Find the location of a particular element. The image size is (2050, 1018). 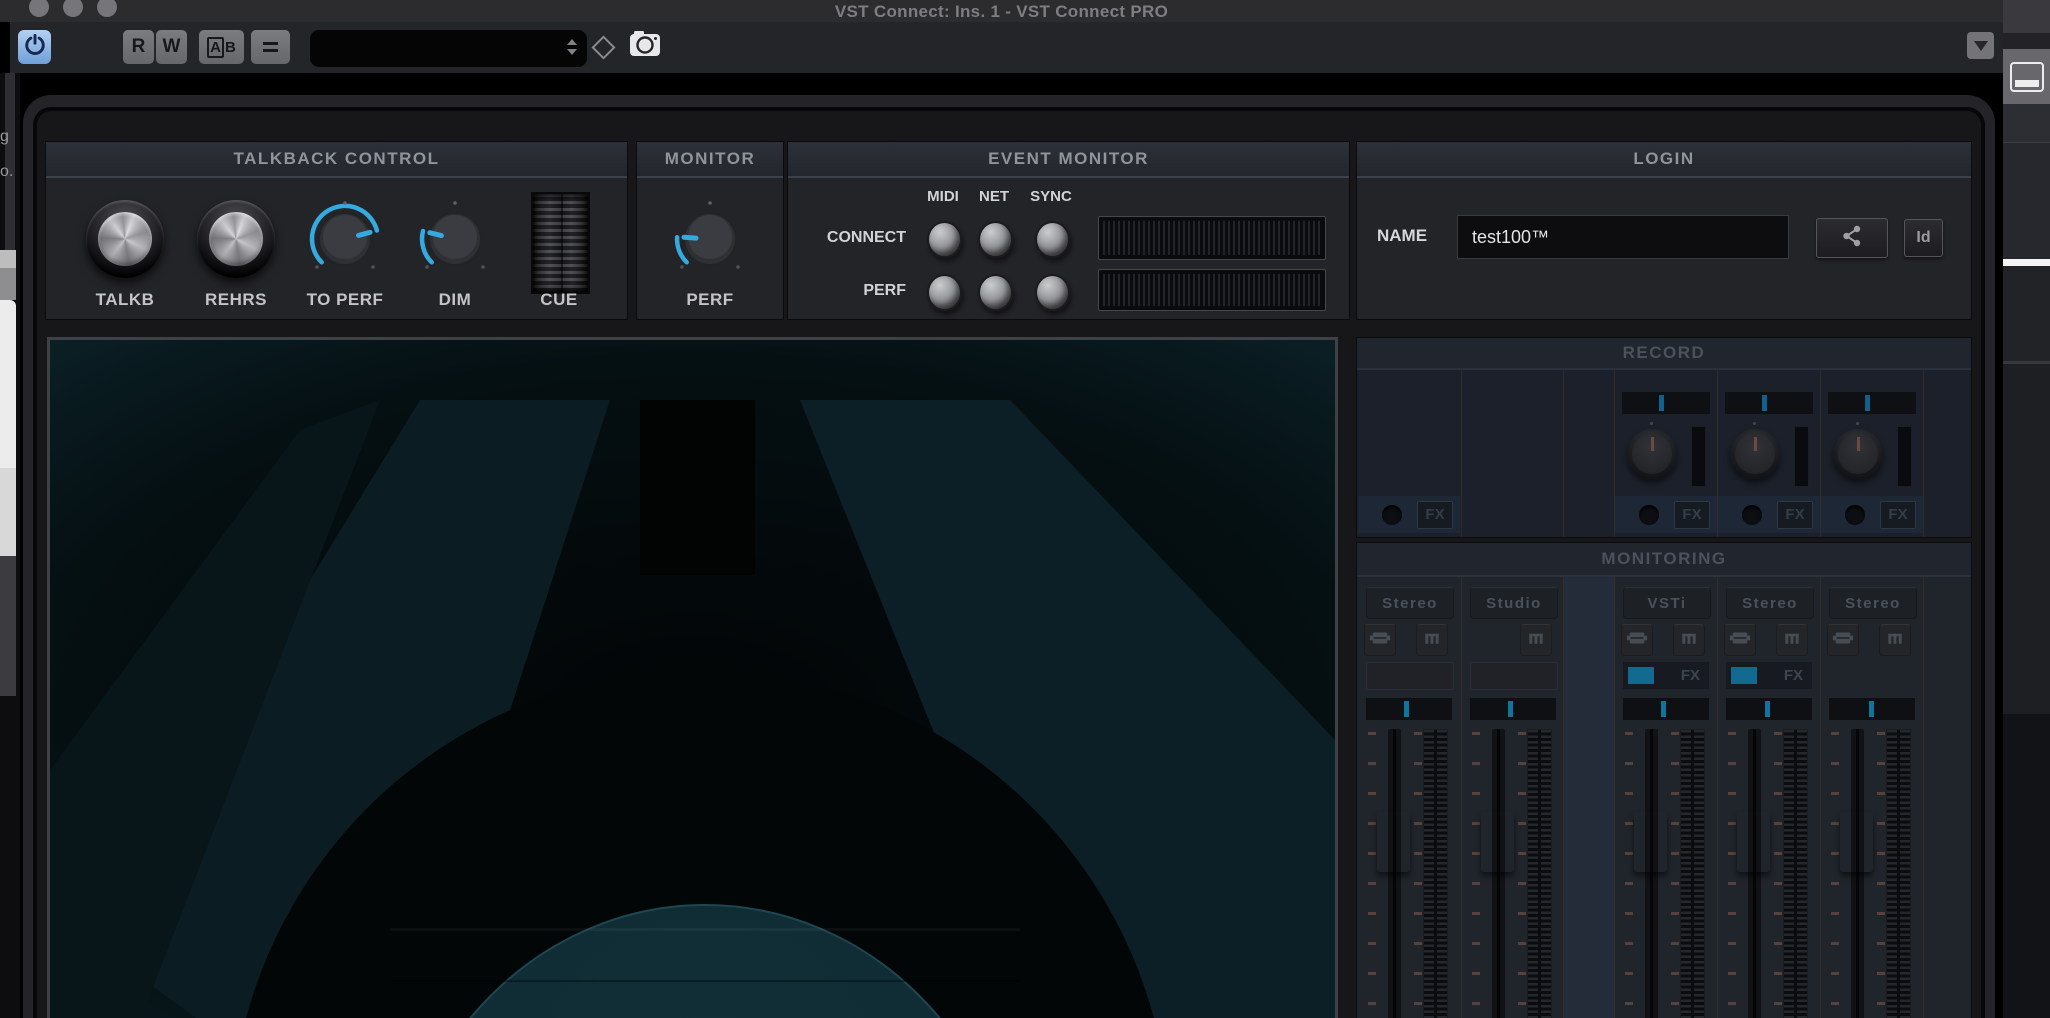

connect-net-led is located at coordinates (995, 239).